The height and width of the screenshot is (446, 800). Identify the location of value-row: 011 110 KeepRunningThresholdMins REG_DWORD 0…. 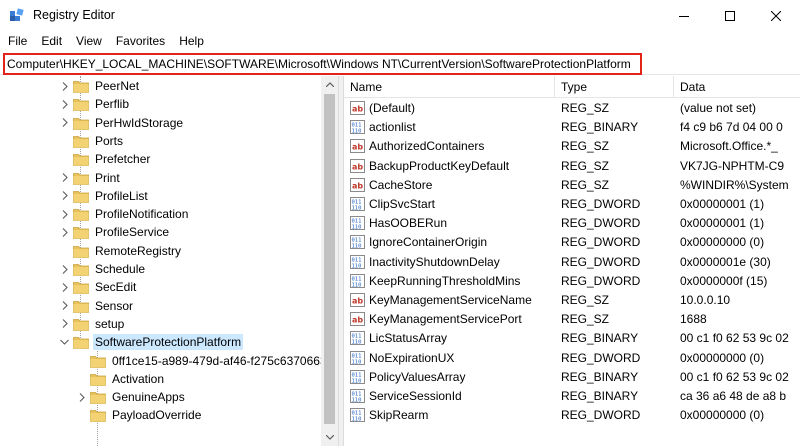
(572, 281).